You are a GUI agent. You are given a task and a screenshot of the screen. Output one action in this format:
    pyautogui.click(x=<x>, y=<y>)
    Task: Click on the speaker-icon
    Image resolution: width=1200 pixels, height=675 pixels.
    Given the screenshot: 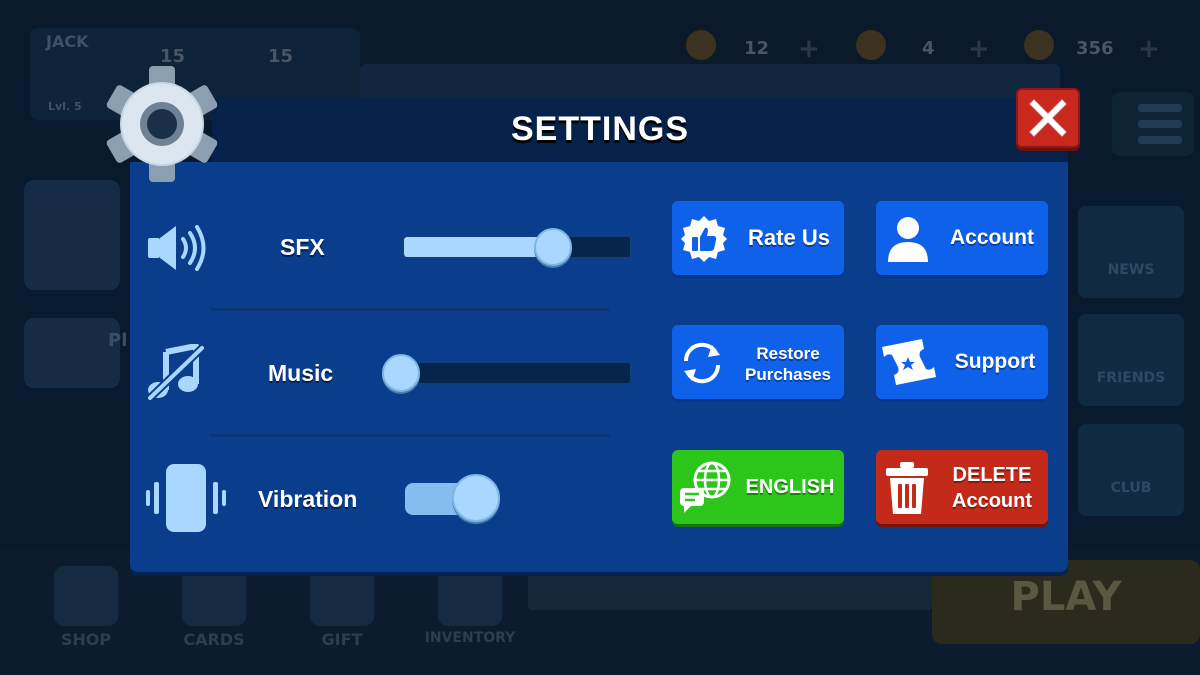 What is the action you would take?
    pyautogui.click(x=176, y=250)
    